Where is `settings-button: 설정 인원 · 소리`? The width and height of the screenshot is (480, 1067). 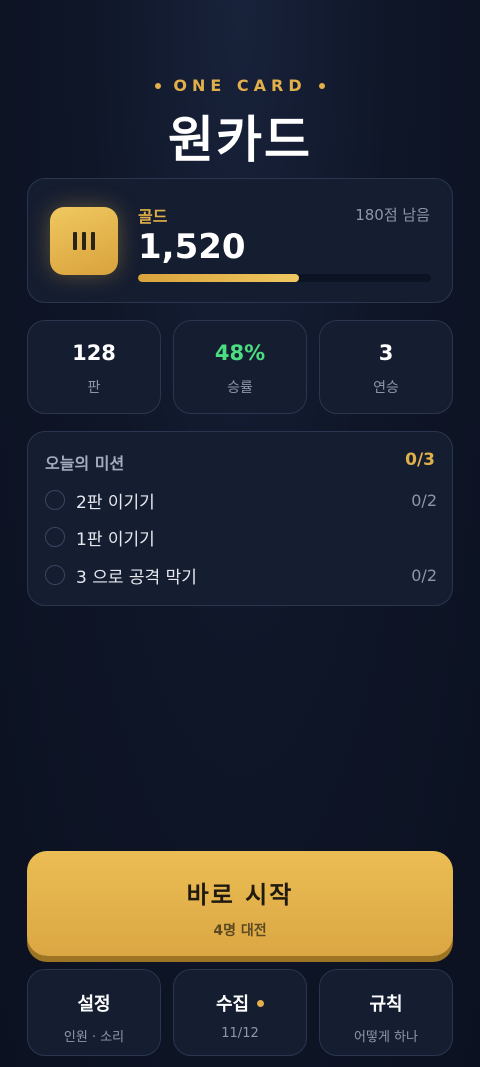
settings-button: 설정 인원 · 소리 is located at coordinates (94, 1012).